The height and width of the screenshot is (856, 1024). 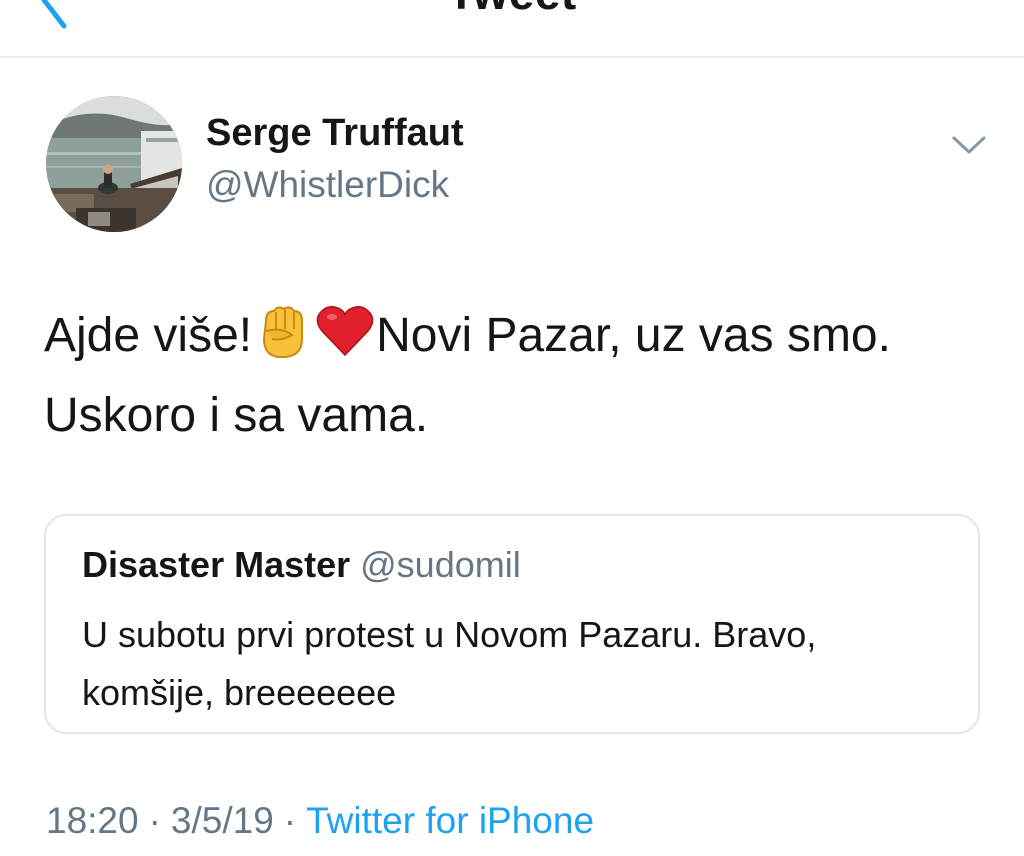 I want to click on top-nav-bar: Tweet, so click(x=512, y=29).